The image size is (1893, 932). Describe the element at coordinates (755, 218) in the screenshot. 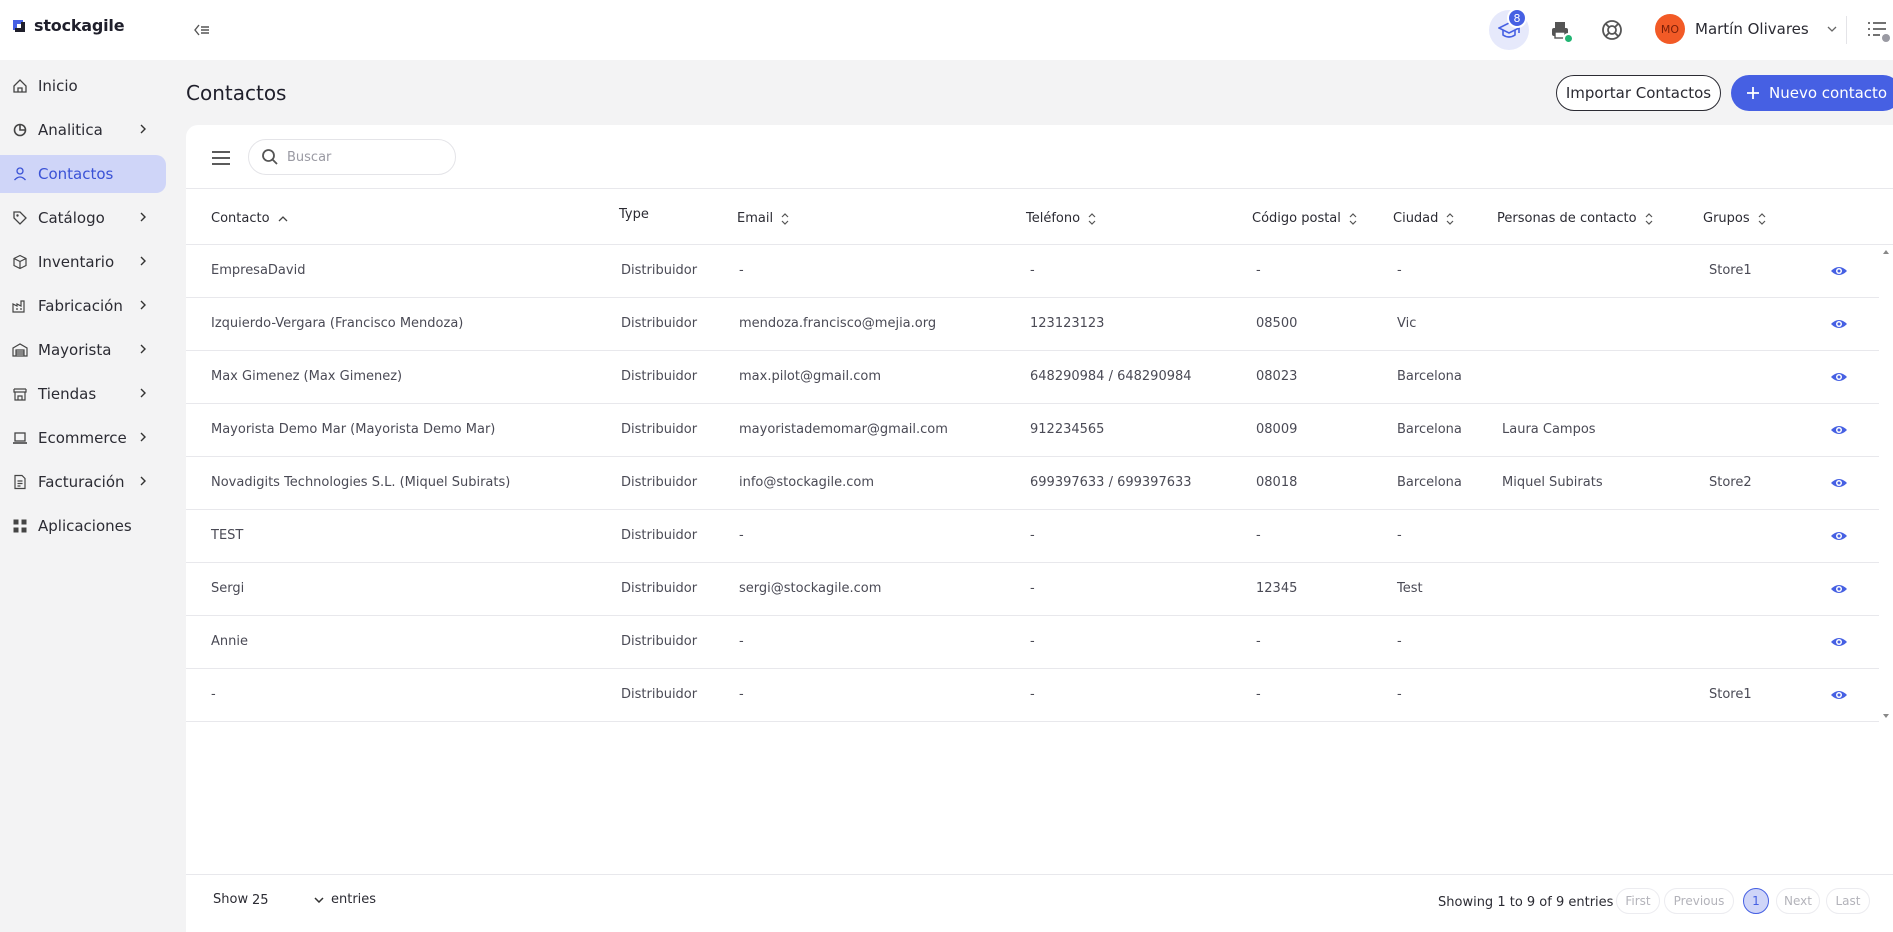

I see `column-header-label: Email` at that location.